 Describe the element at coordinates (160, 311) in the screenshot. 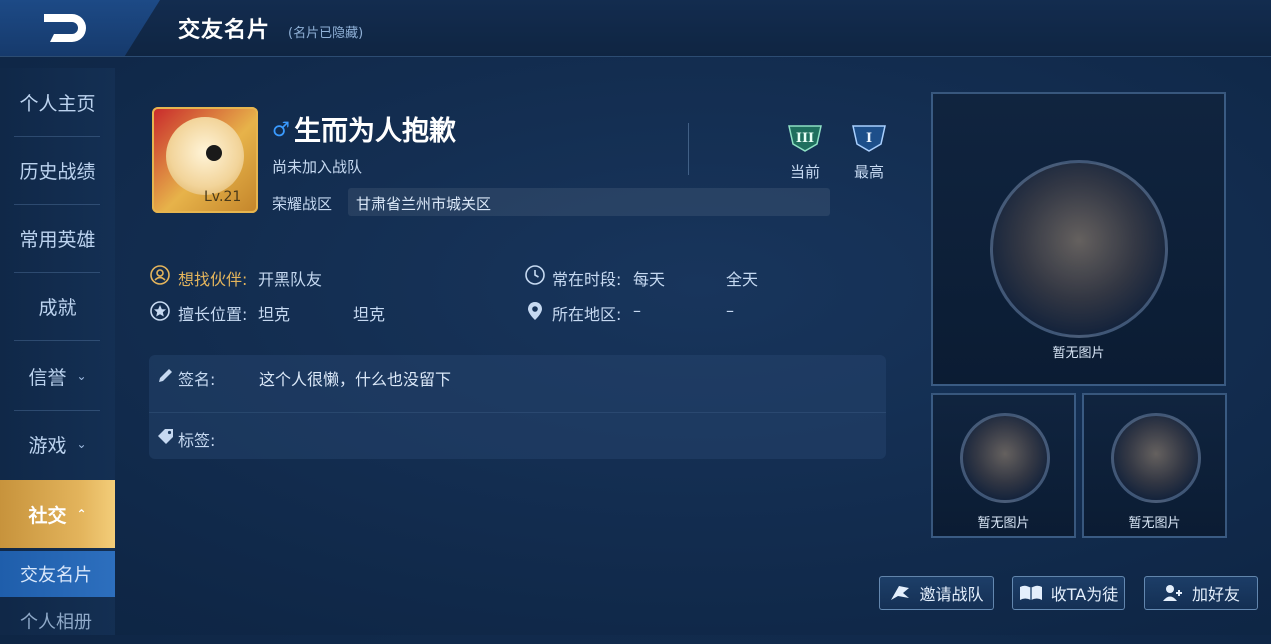

I see `star-icon` at that location.